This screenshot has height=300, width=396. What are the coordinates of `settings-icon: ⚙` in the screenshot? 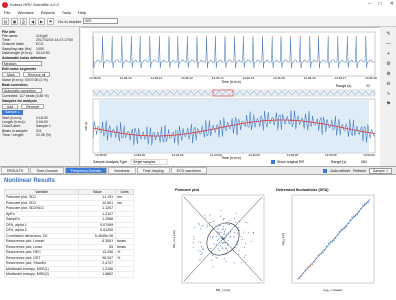 It's located at (388, 64).